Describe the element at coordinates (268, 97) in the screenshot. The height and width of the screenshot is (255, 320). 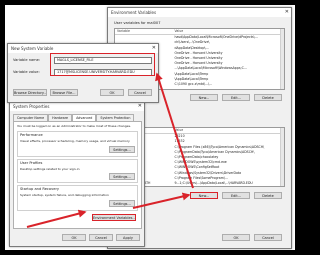
I see `user-delete-button: Delete` at that location.